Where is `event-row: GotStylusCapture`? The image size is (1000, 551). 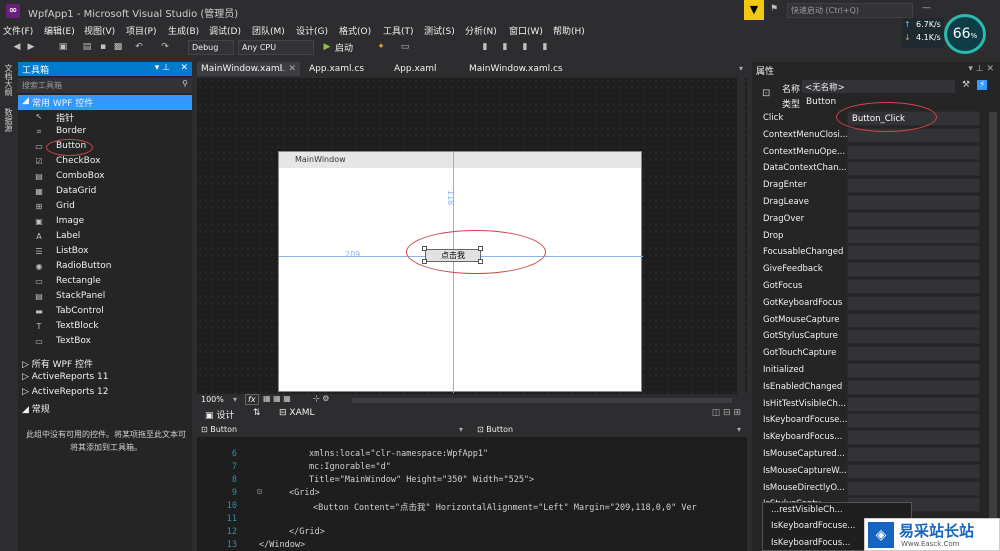 event-row: GotStylusCapture is located at coordinates (869, 336).